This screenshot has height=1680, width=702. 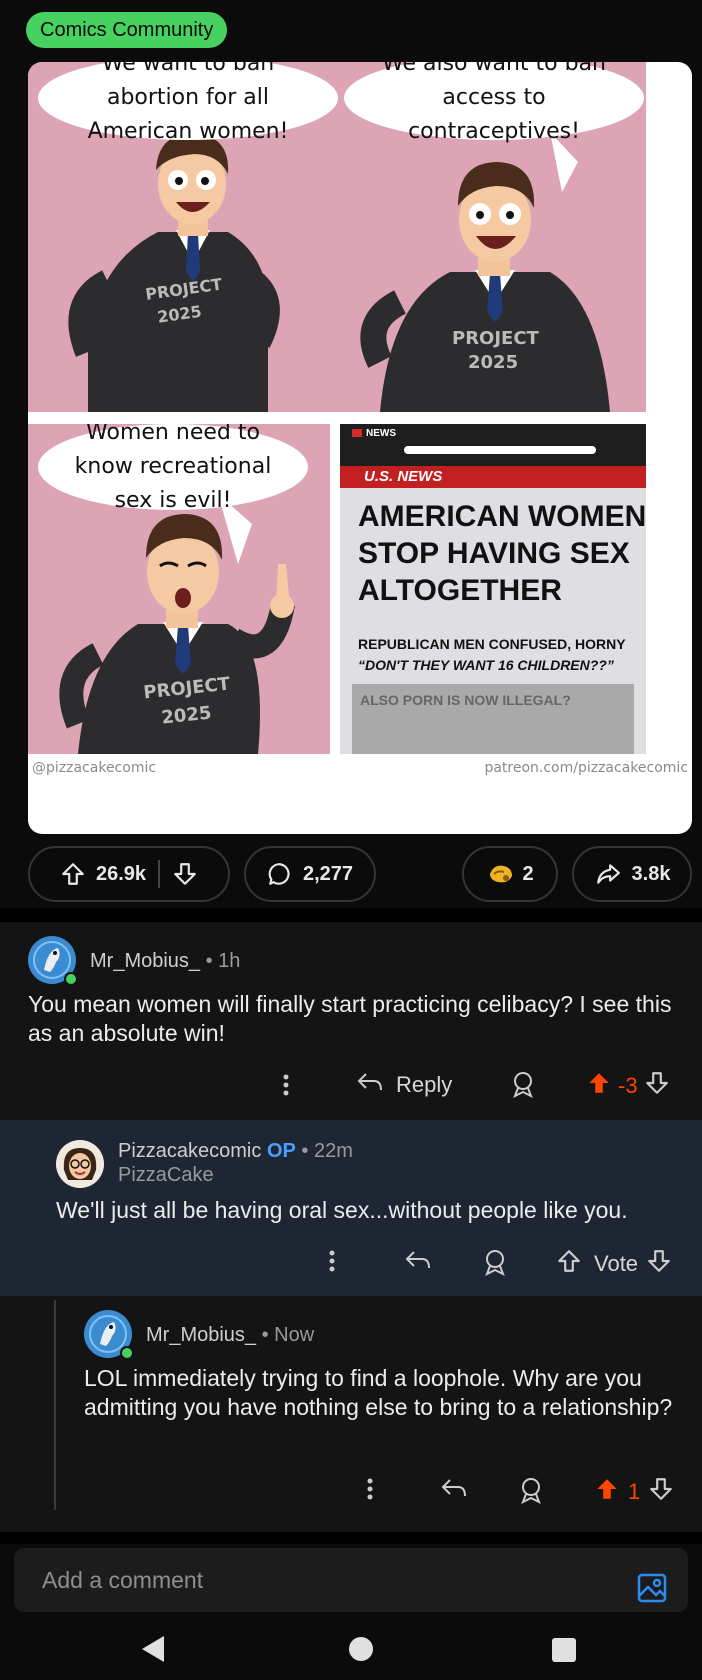 I want to click on award-count: 2, so click(x=528, y=873).